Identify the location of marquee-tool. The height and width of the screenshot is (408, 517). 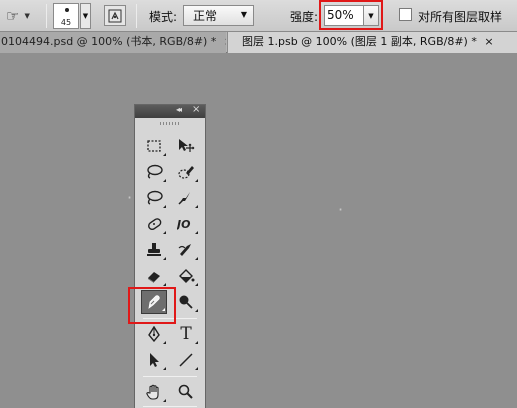
(154, 146).